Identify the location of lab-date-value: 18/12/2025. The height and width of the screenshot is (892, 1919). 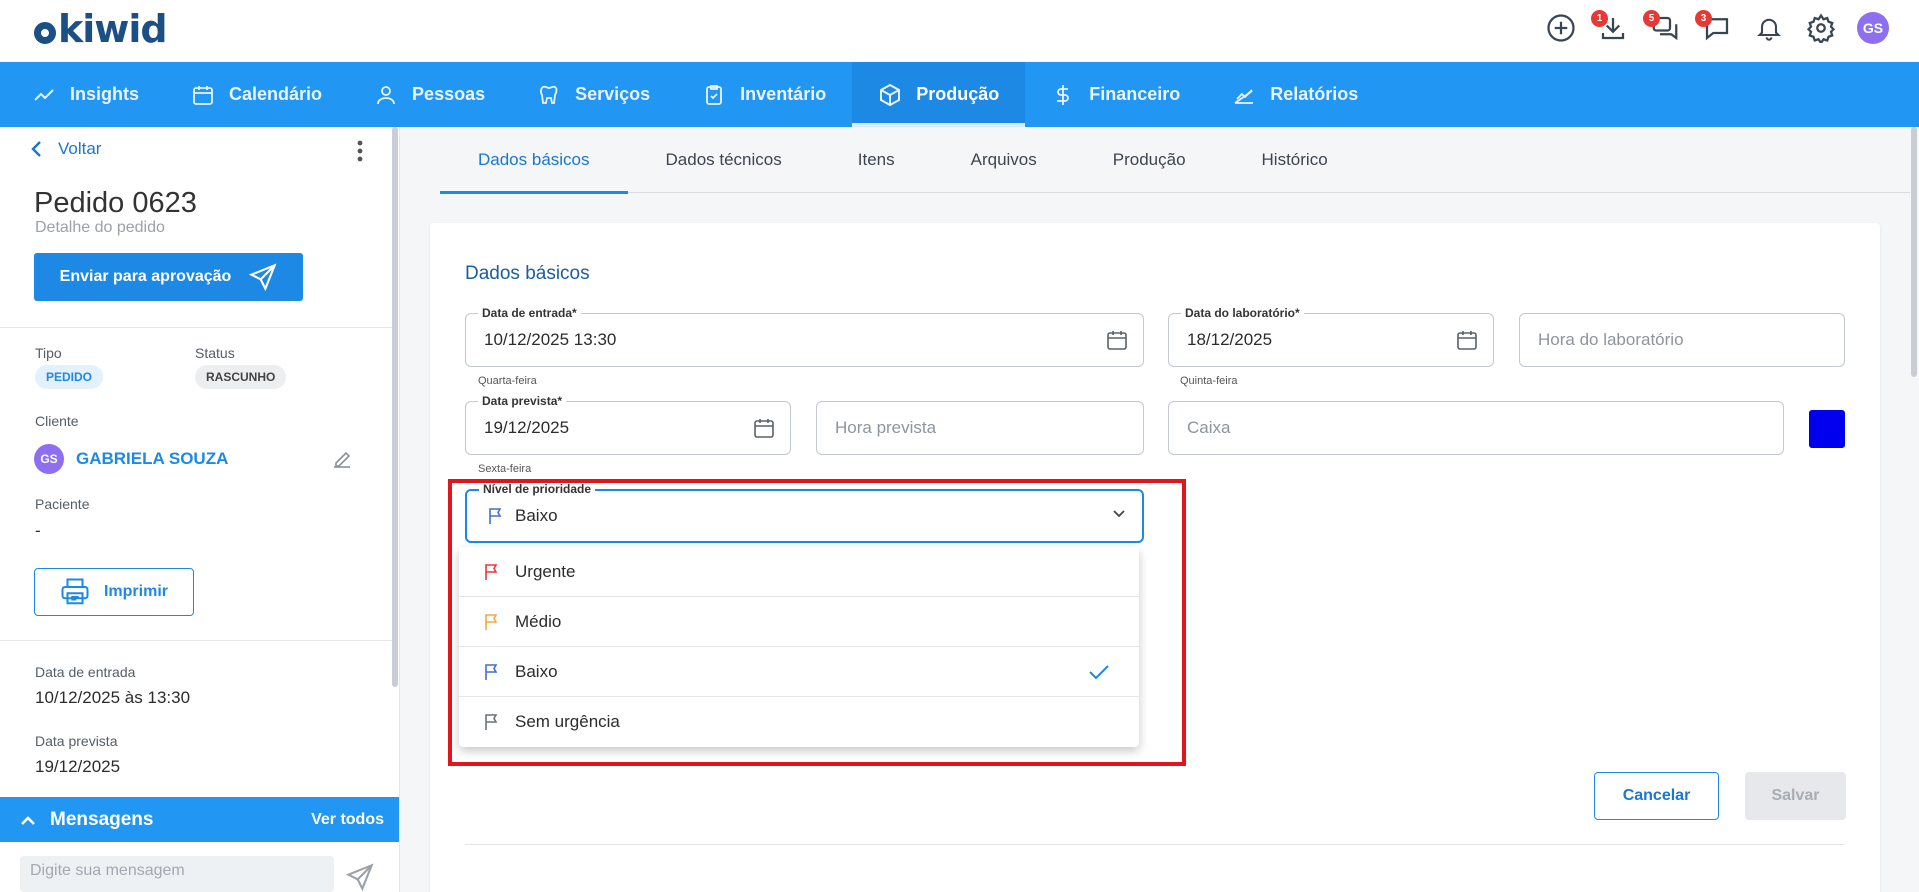
(1230, 339).